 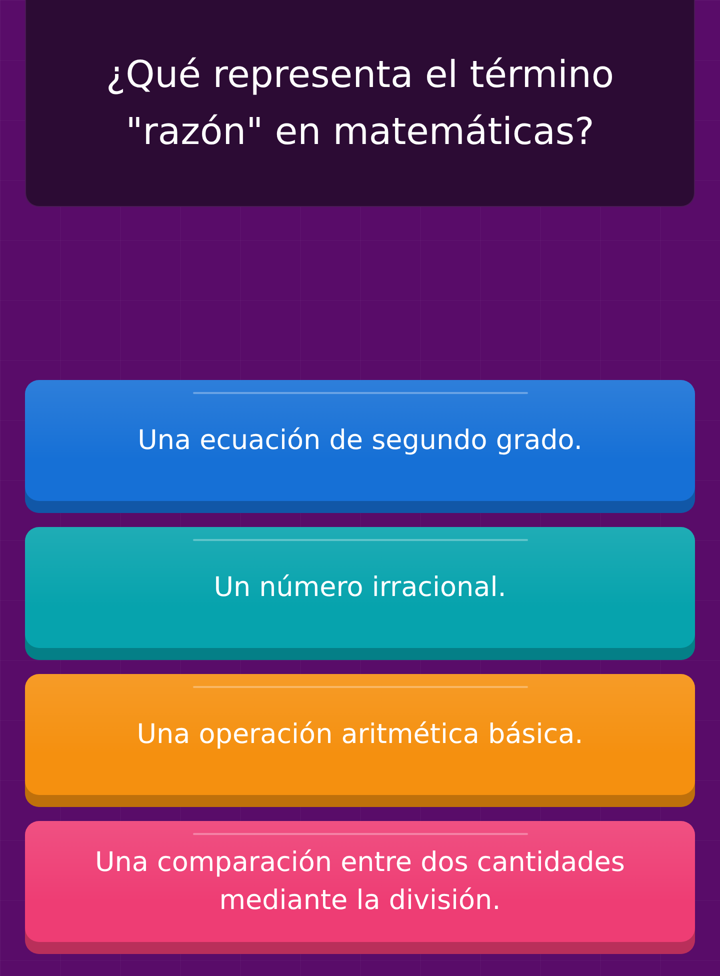 I want to click on answer-option: Una ecuación de segundo grado., so click(x=360, y=446).